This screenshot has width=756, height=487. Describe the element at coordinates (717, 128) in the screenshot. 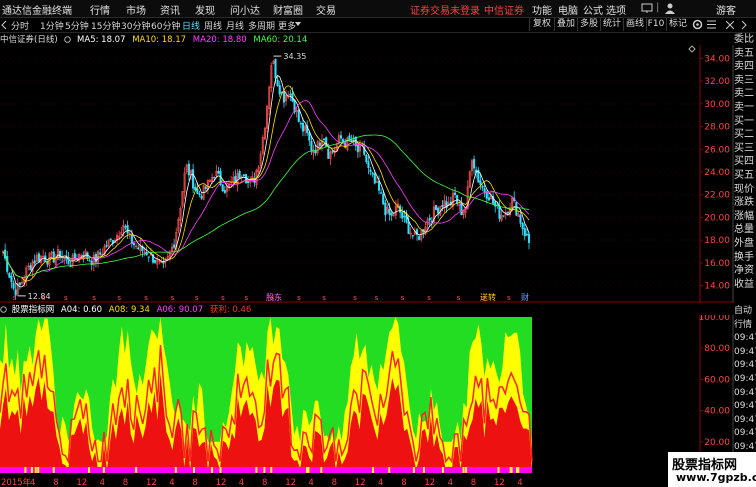

I see `y-tick-label-7: 28.00` at that location.